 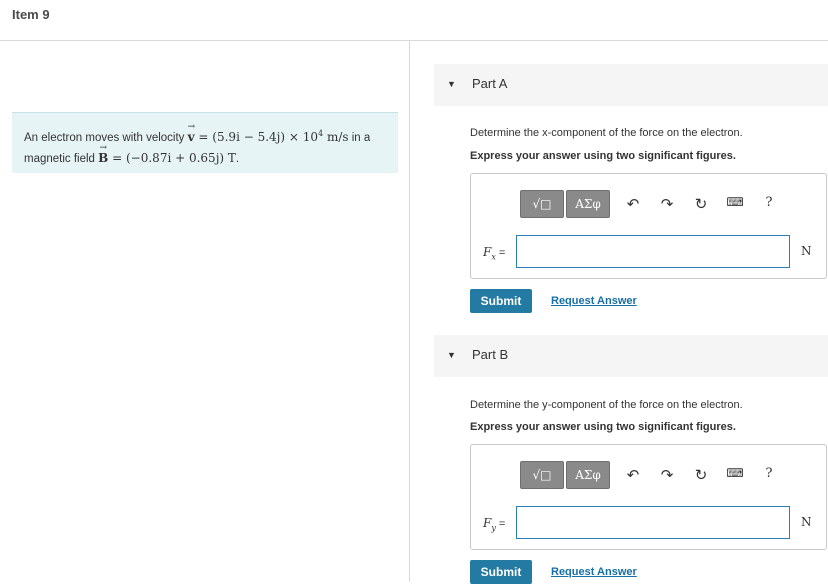 I want to click on part-b-submit-button: Submit, so click(x=501, y=572).